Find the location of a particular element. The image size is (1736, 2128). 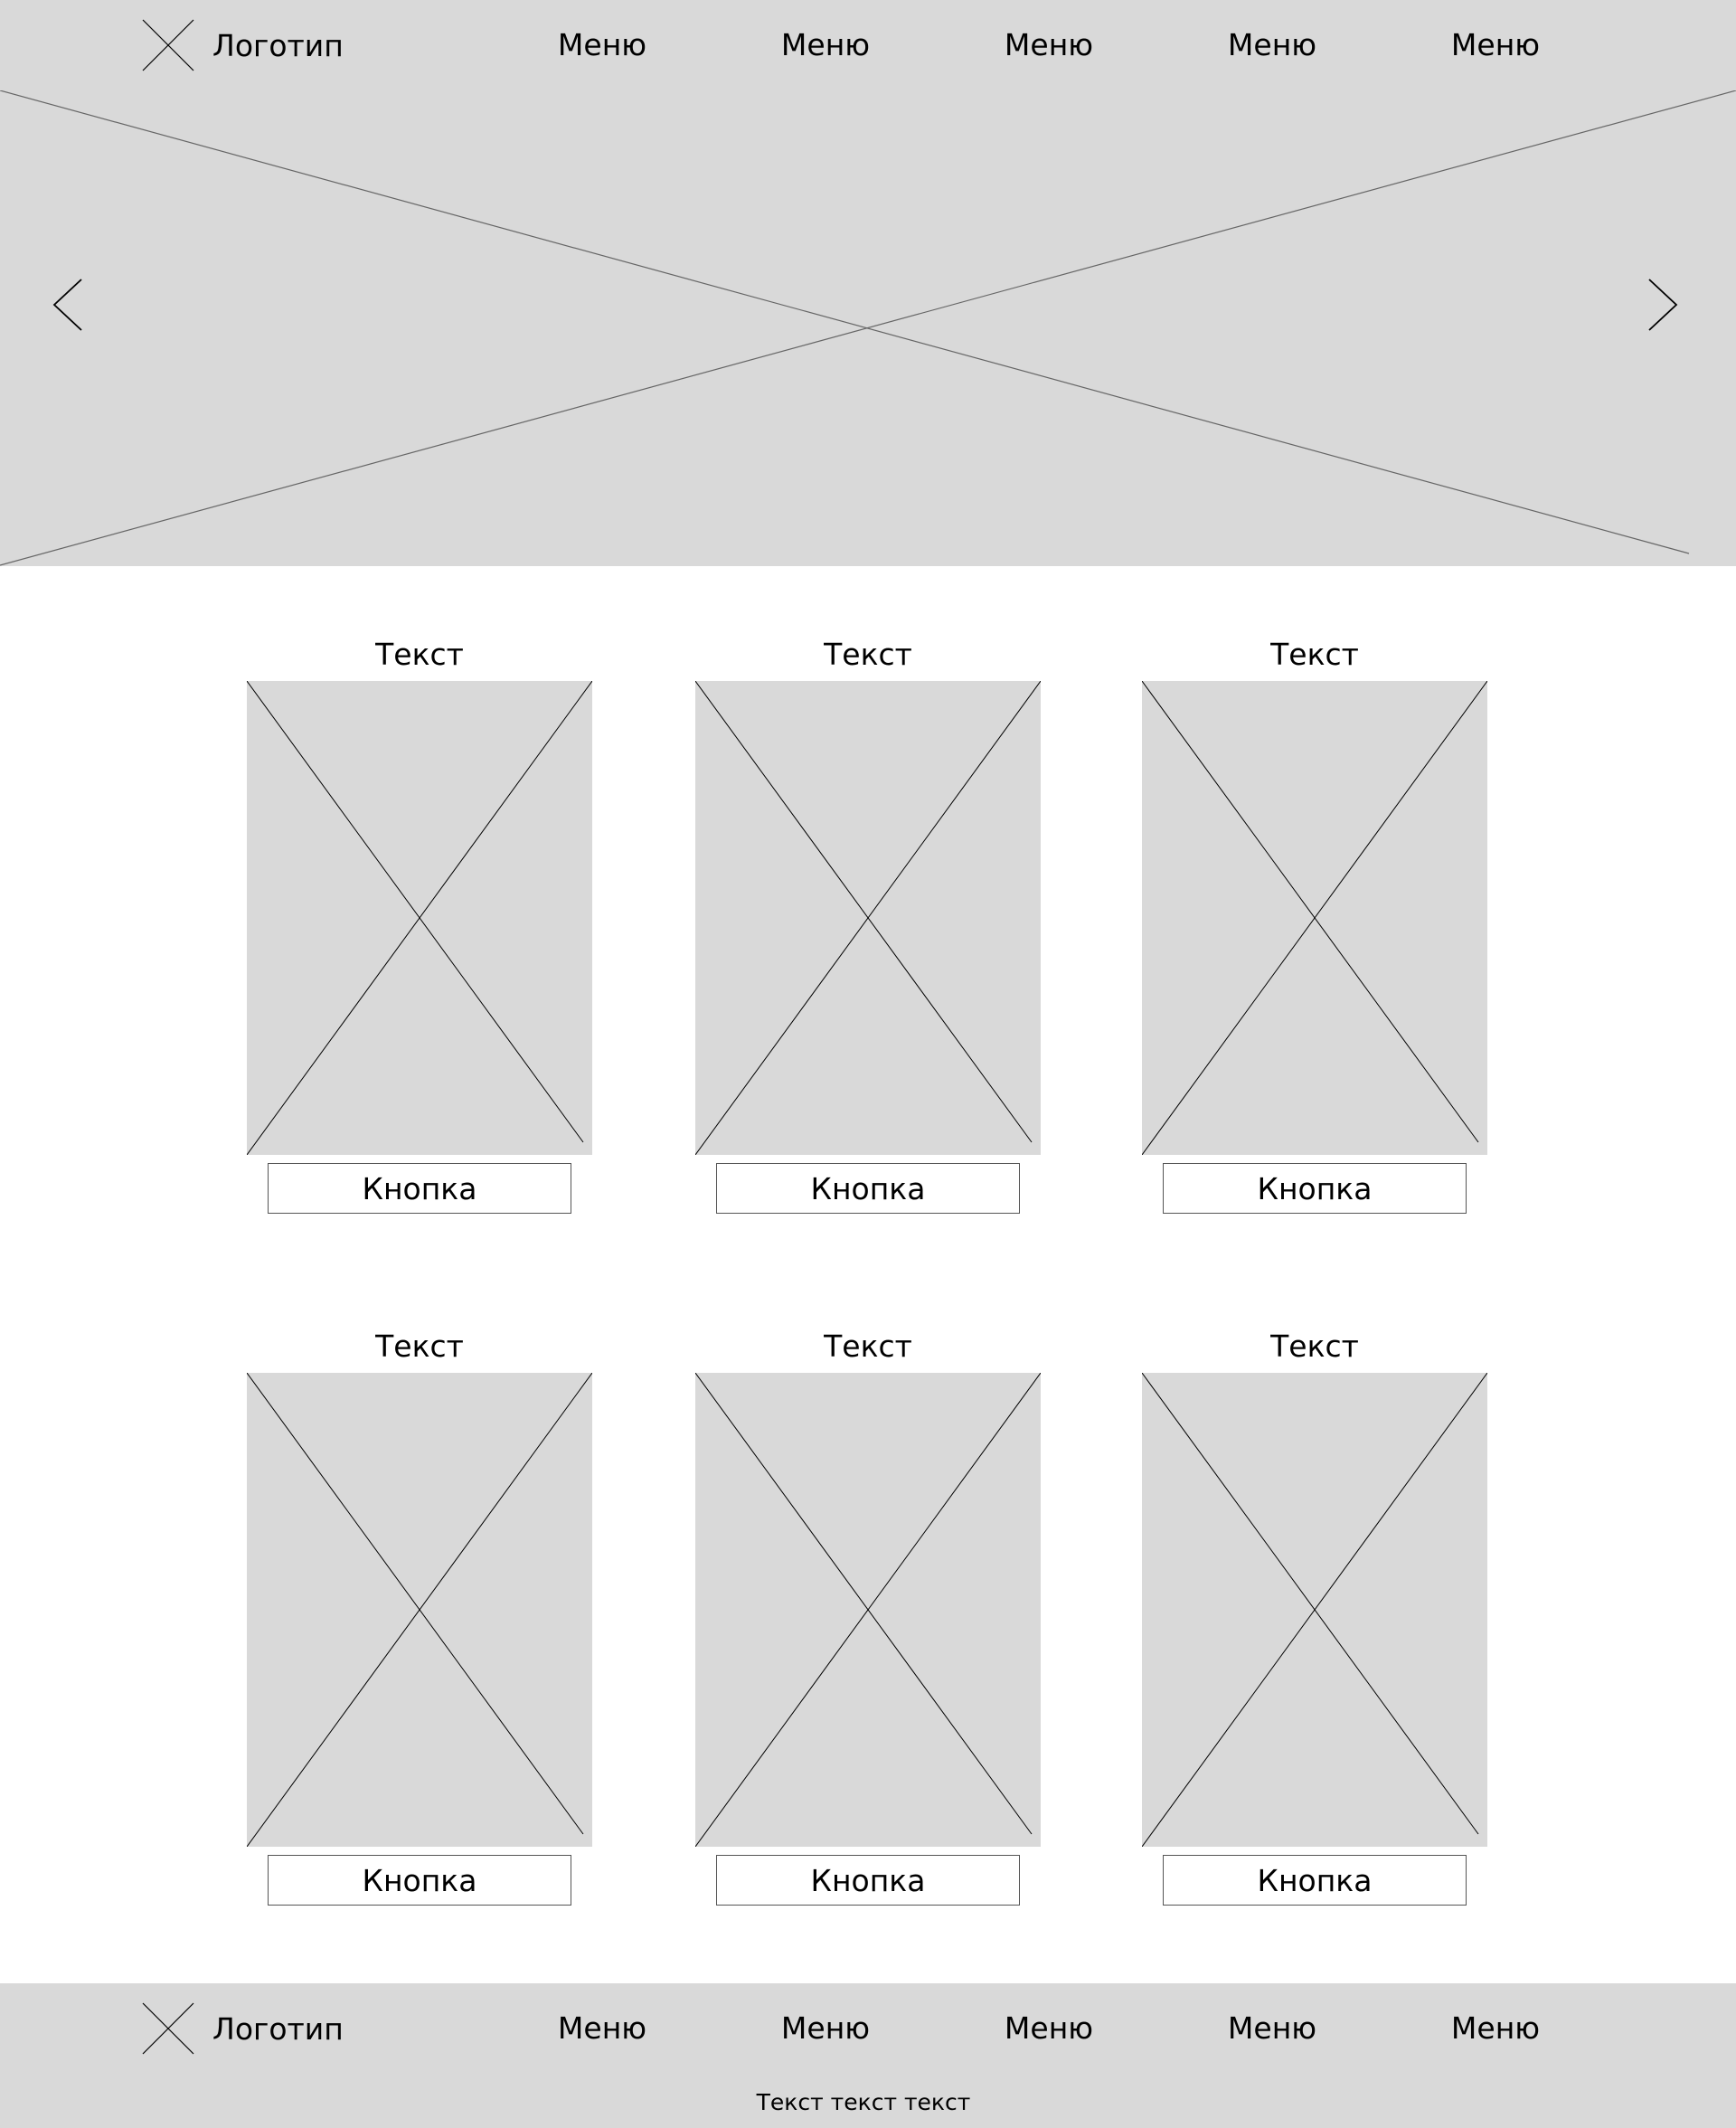

footer-logo: Логотип is located at coordinates (243, 2028).